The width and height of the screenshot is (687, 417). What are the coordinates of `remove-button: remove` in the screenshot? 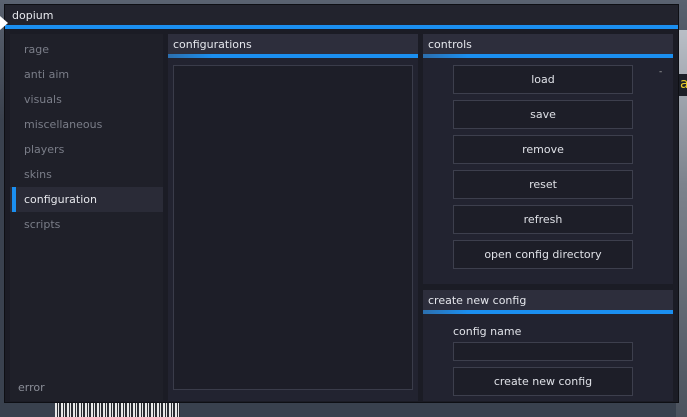 It's located at (543, 149).